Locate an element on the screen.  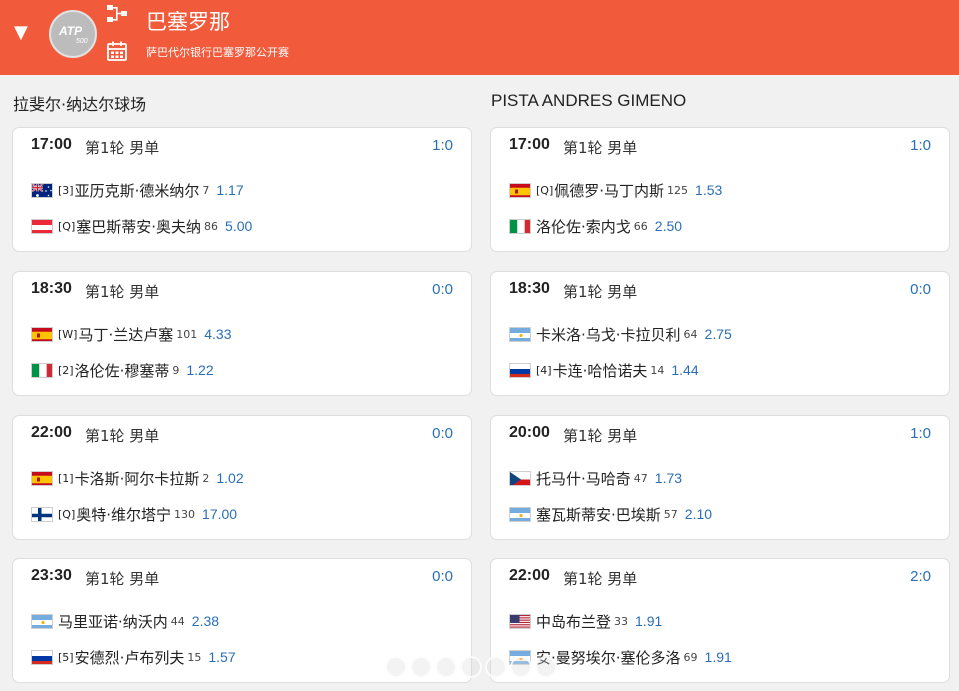
player-rank: 66 is located at coordinates (640, 226).